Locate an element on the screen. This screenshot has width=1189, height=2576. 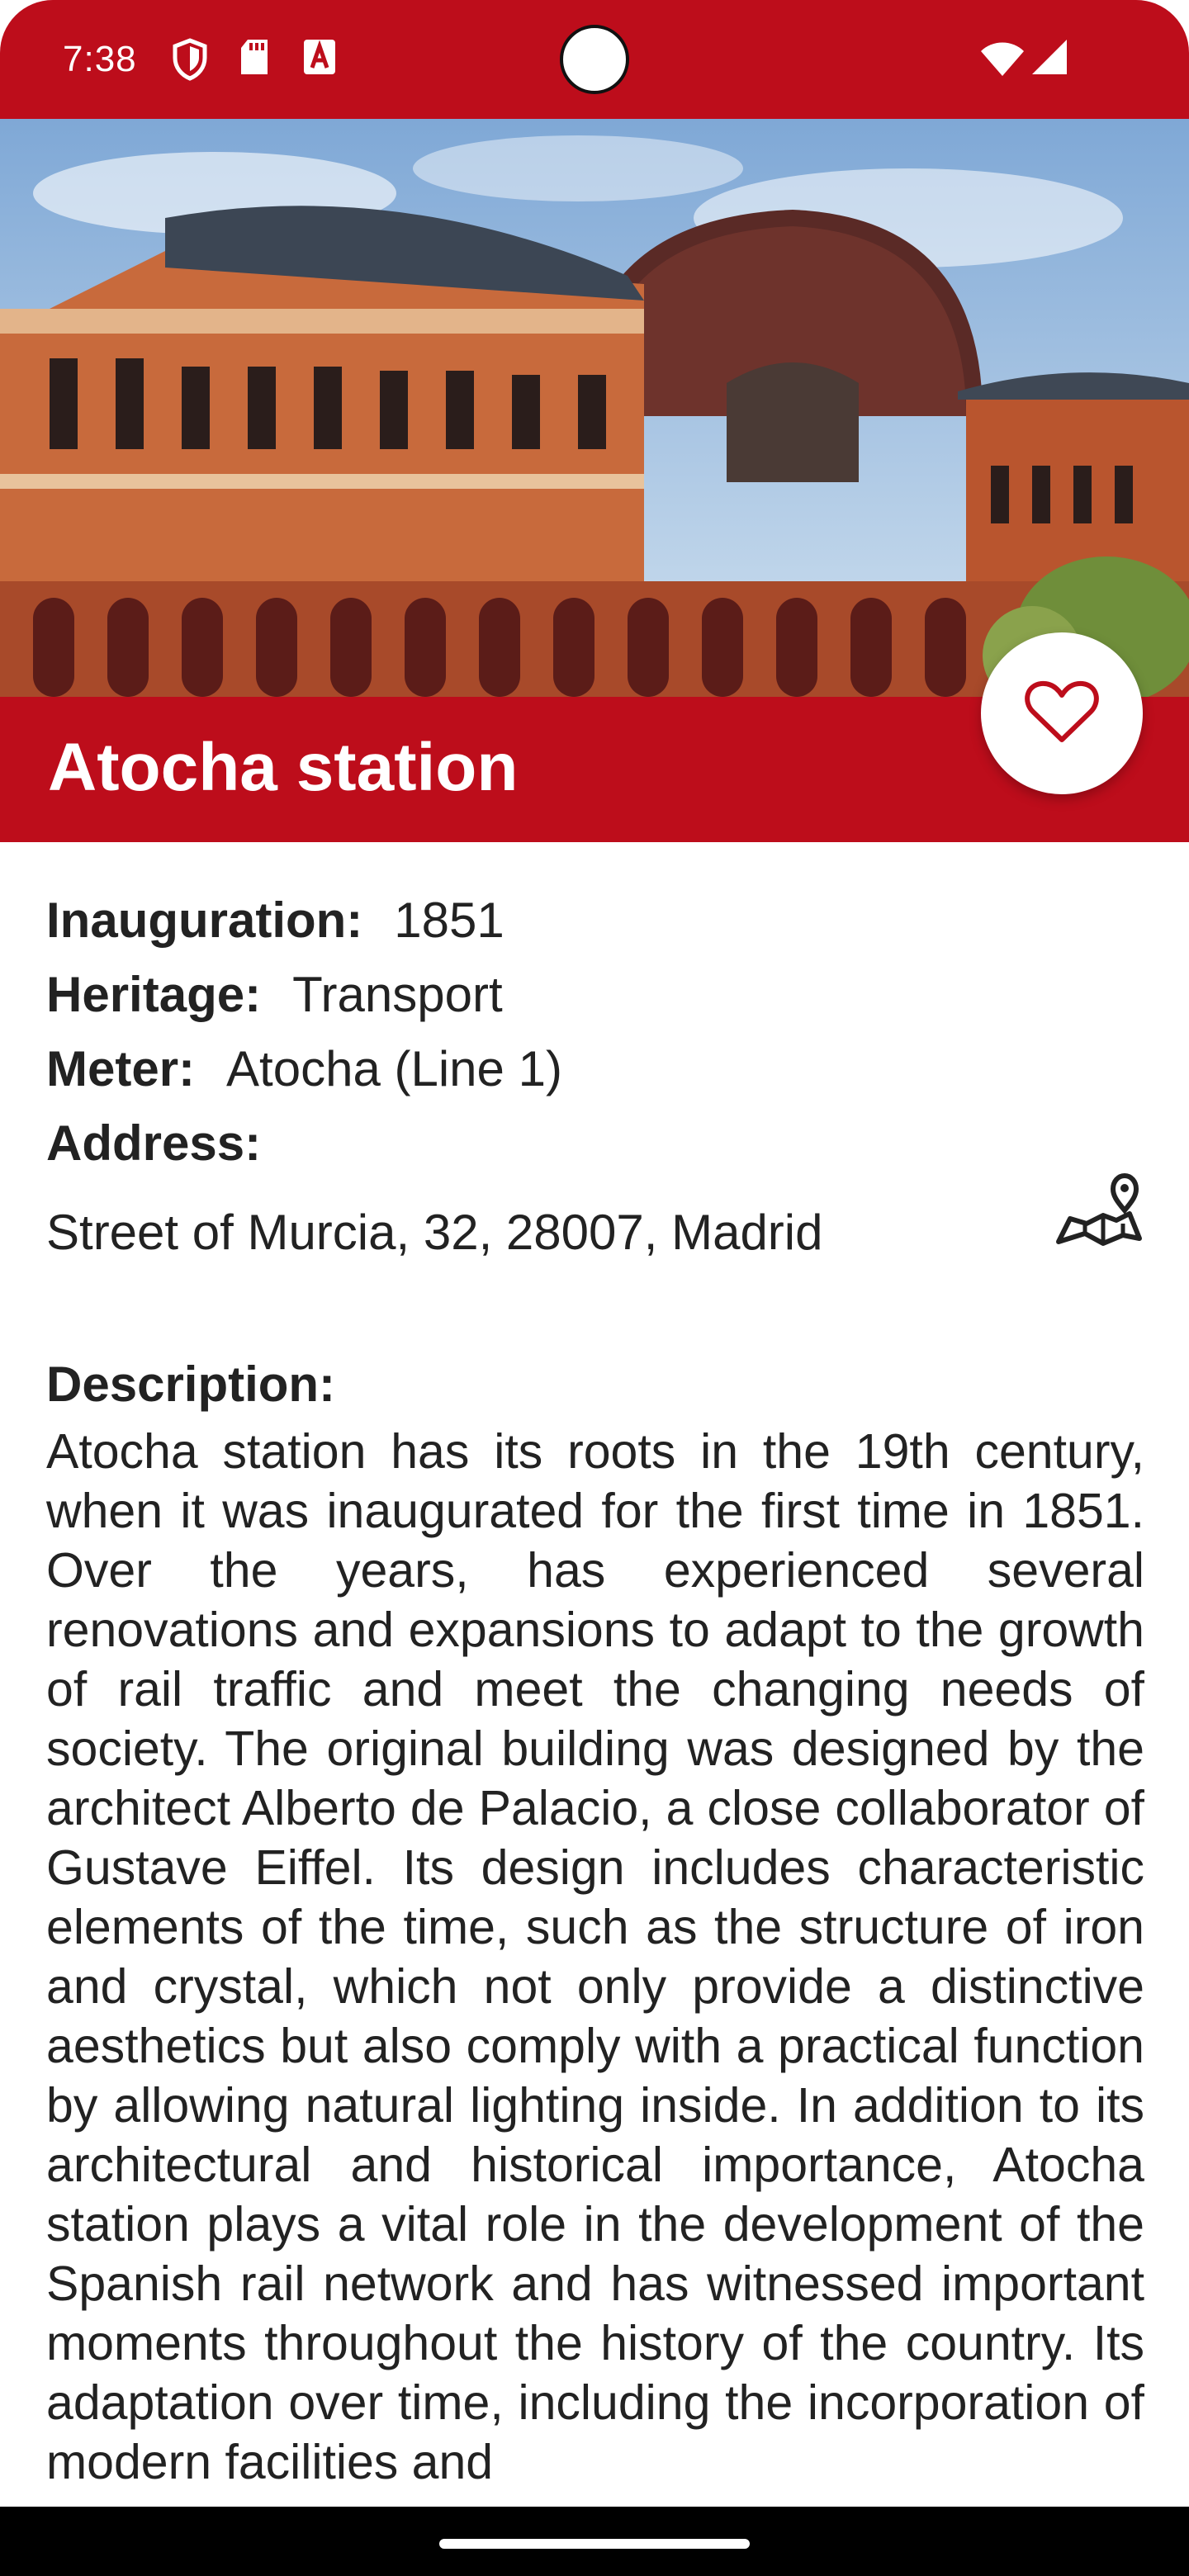
inauguration-value: 1851 is located at coordinates (449, 920).